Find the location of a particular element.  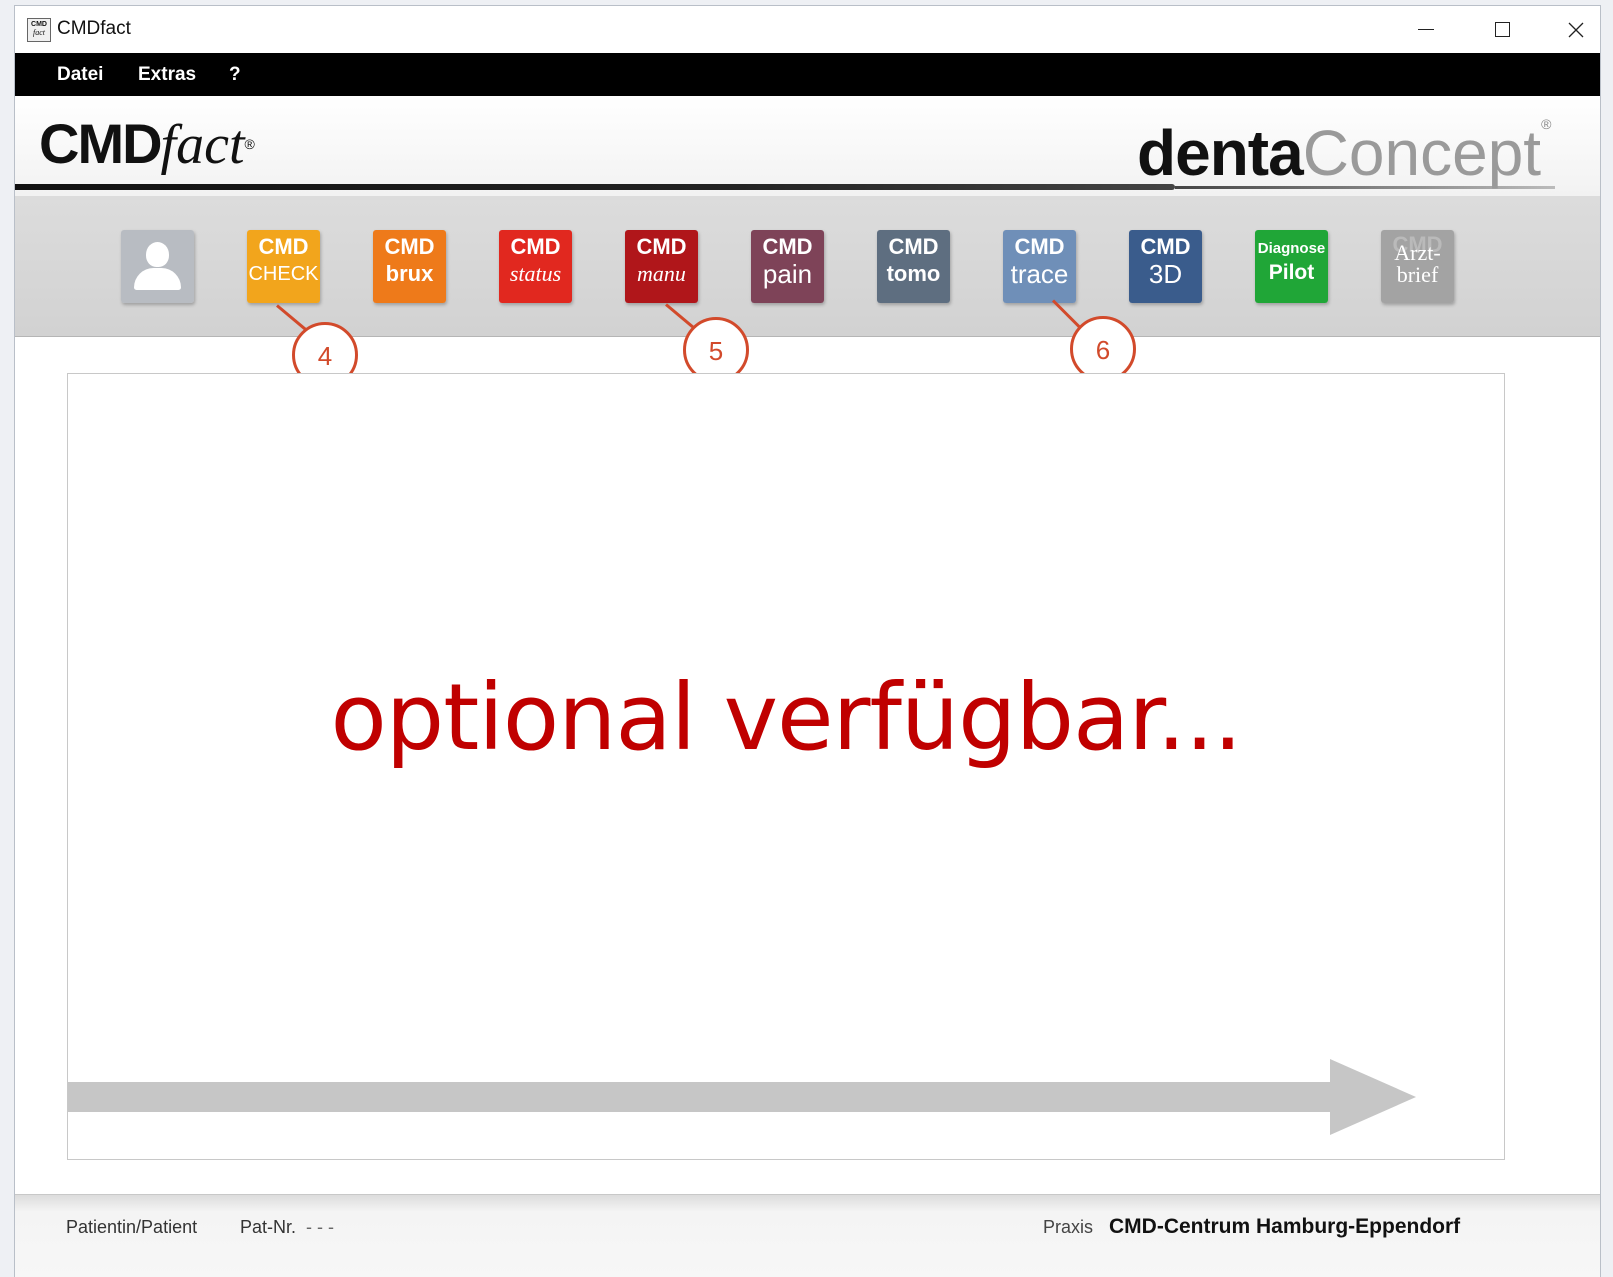

diagnose-pilot-button: Diagnose Pilot is located at coordinates (1291, 266).